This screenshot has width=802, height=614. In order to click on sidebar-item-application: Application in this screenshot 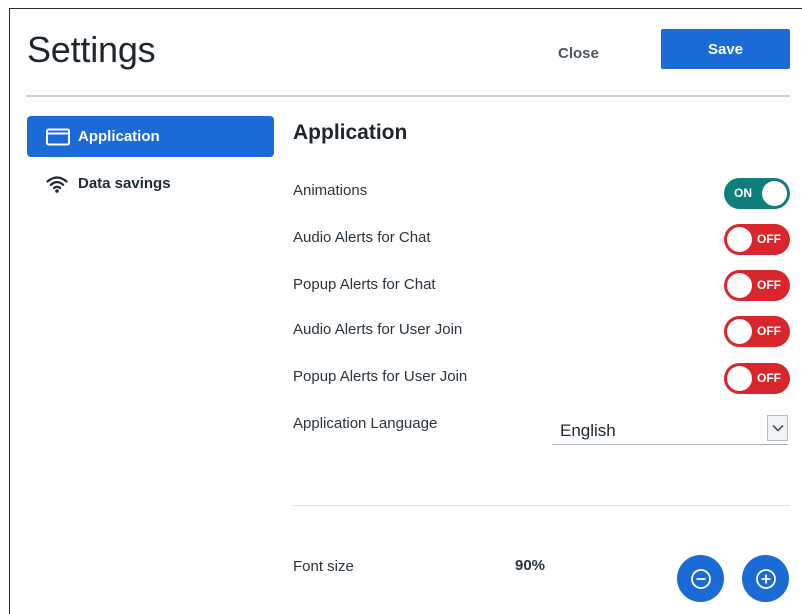, I will do `click(150, 136)`.